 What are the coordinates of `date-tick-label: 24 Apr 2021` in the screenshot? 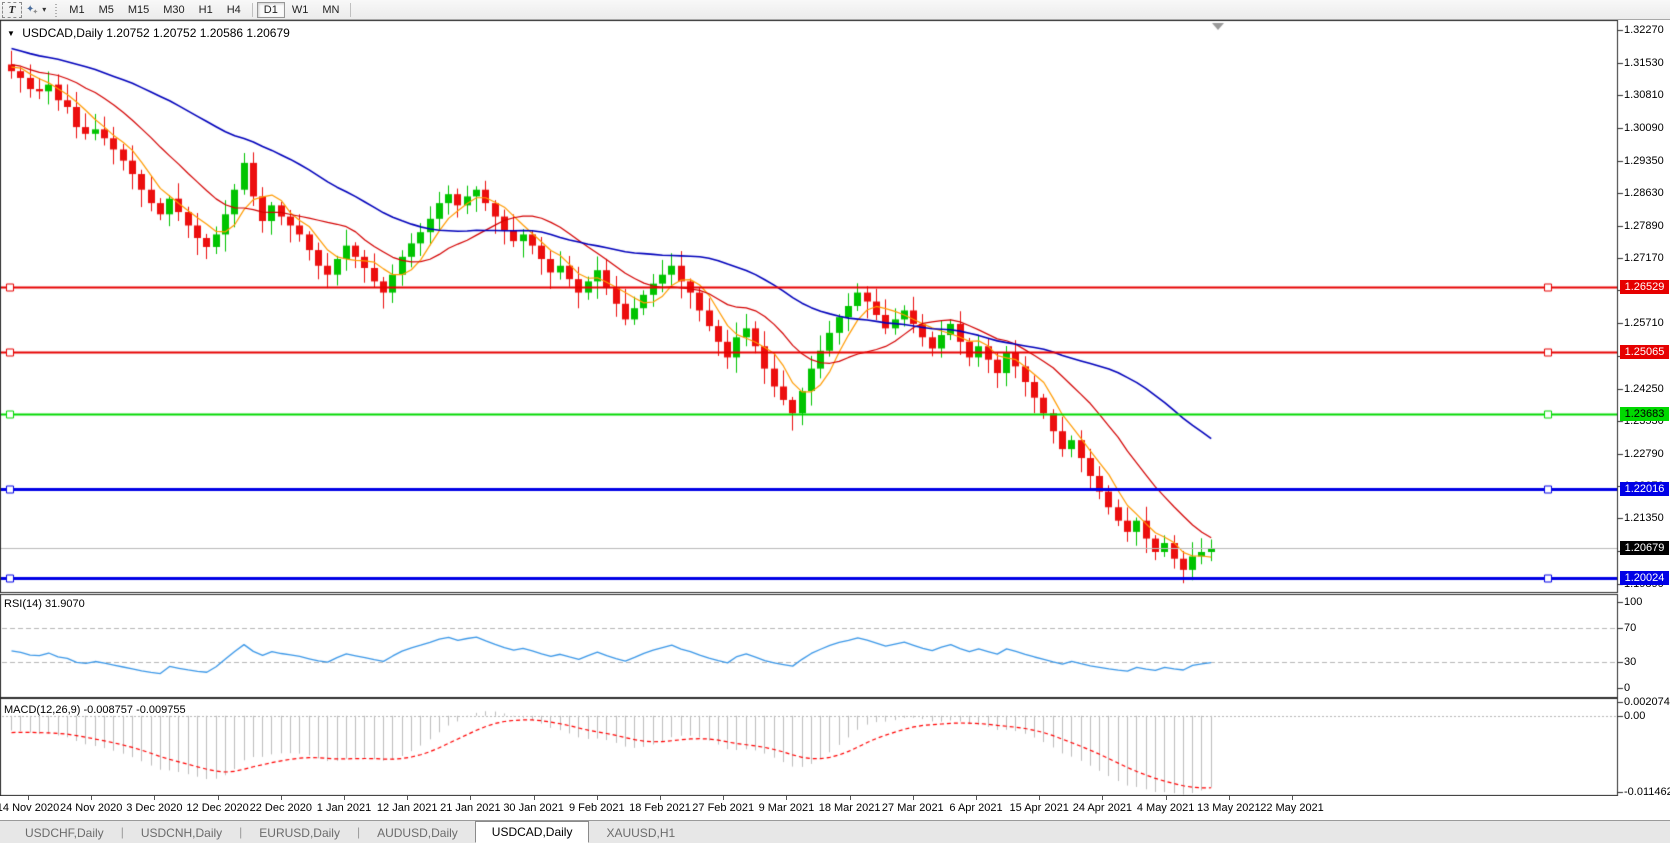 It's located at (1102, 808).